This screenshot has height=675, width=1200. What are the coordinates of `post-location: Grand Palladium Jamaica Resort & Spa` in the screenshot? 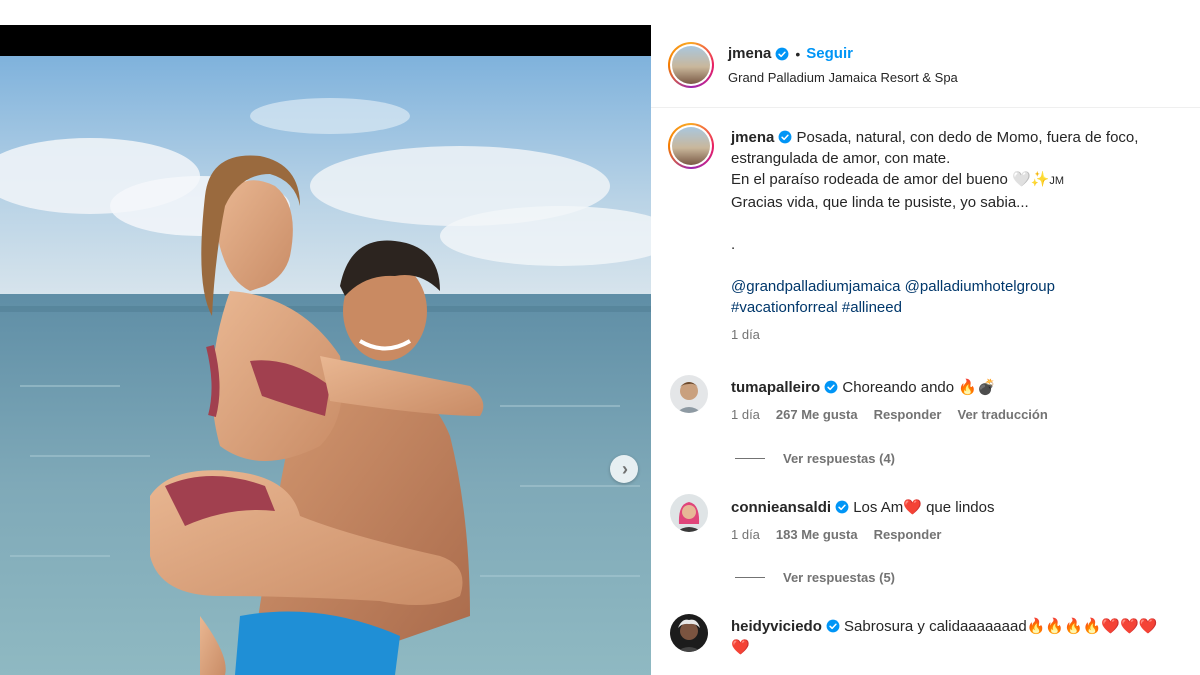 It's located at (843, 77).